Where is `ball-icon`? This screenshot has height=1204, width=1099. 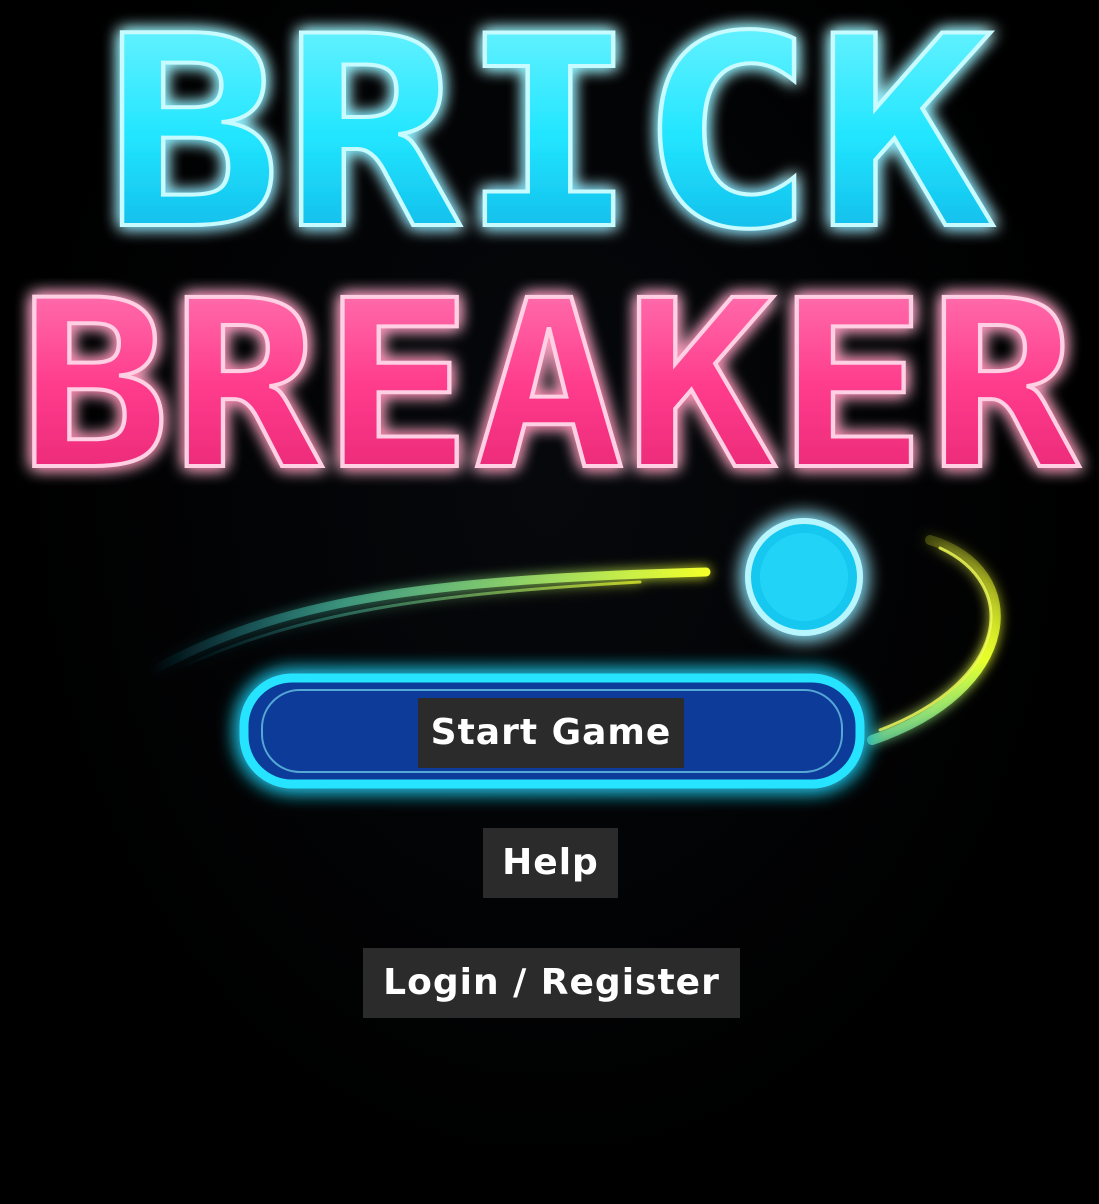
ball-icon is located at coordinates (804, 577).